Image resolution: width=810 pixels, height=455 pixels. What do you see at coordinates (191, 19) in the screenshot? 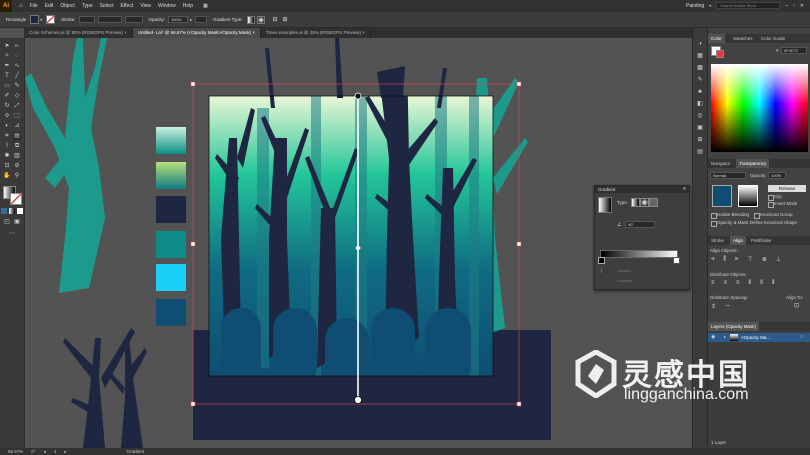
I see `opacity-dropdown-icon: ▸` at bounding box center [191, 19].